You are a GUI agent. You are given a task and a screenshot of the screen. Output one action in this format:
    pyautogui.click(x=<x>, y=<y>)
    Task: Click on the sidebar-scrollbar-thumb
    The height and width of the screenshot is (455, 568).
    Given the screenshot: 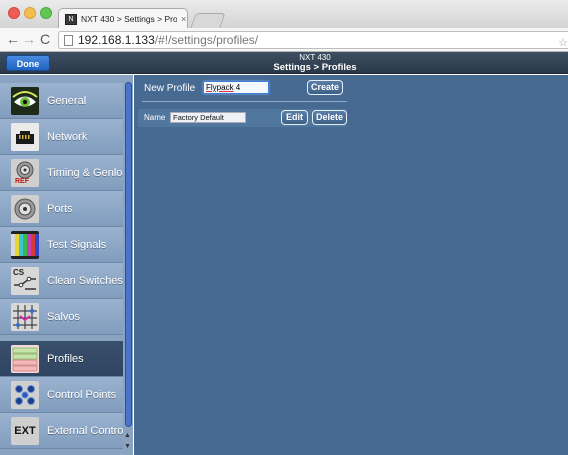 What is the action you would take?
    pyautogui.click(x=128, y=254)
    